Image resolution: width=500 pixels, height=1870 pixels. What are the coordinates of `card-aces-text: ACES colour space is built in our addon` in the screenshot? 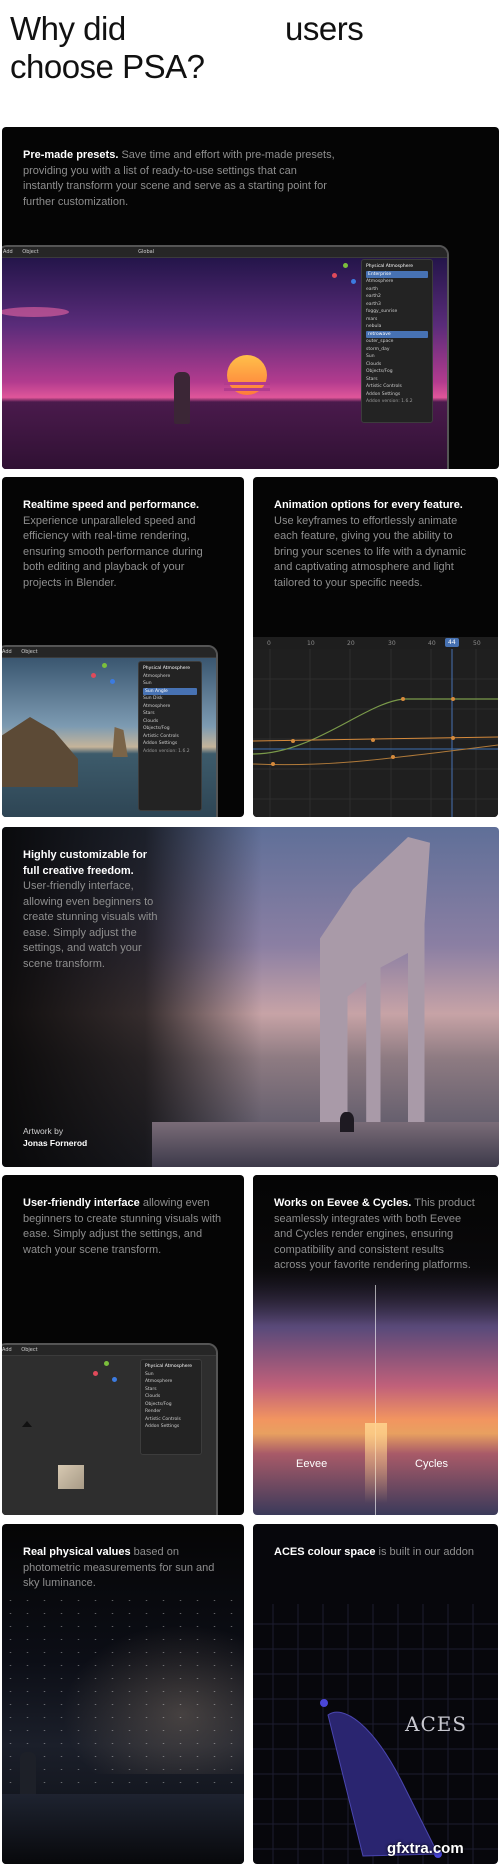 It's located at (375, 1553).